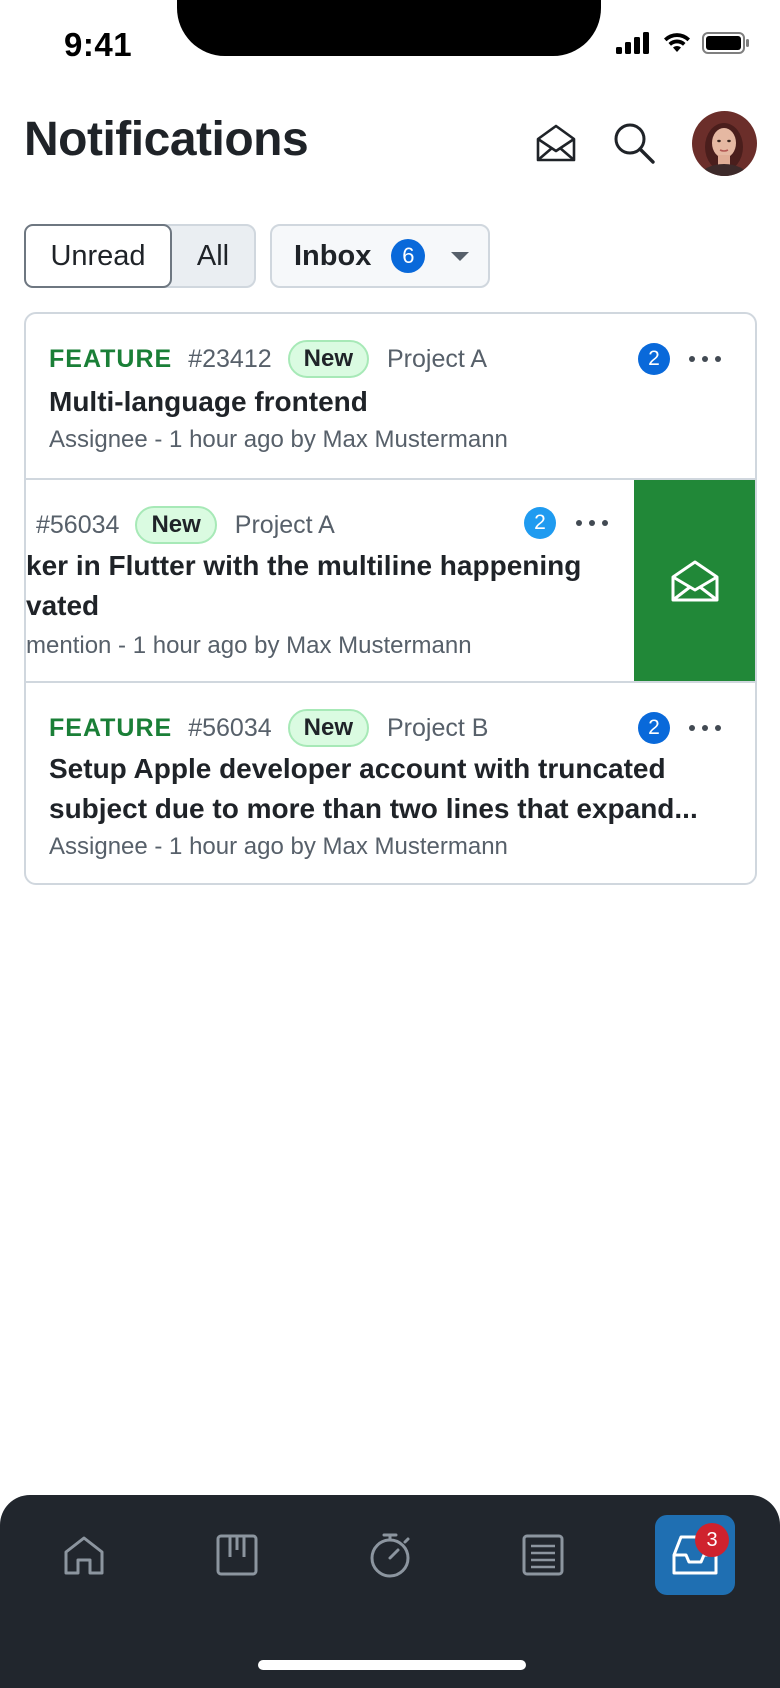 The width and height of the screenshot is (780, 1688). What do you see at coordinates (380, 256) in the screenshot?
I see `inbox-dropdown: Inbox 6` at bounding box center [380, 256].